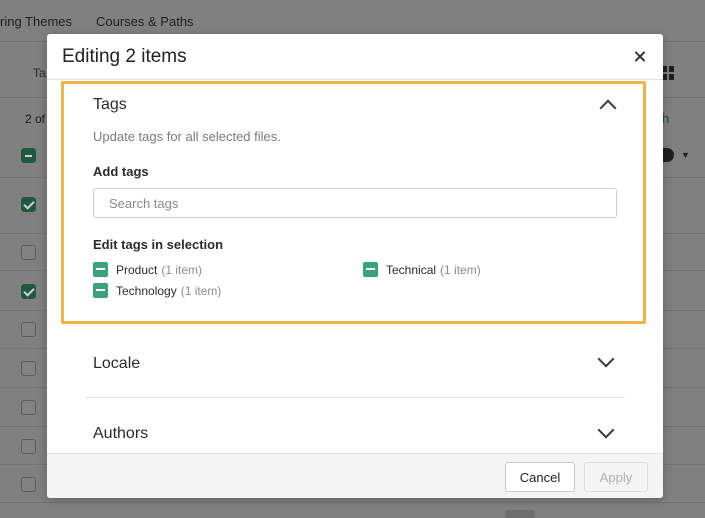  Describe the element at coordinates (187, 136) in the screenshot. I see `tags-description: Update tags for all selected files.` at that location.